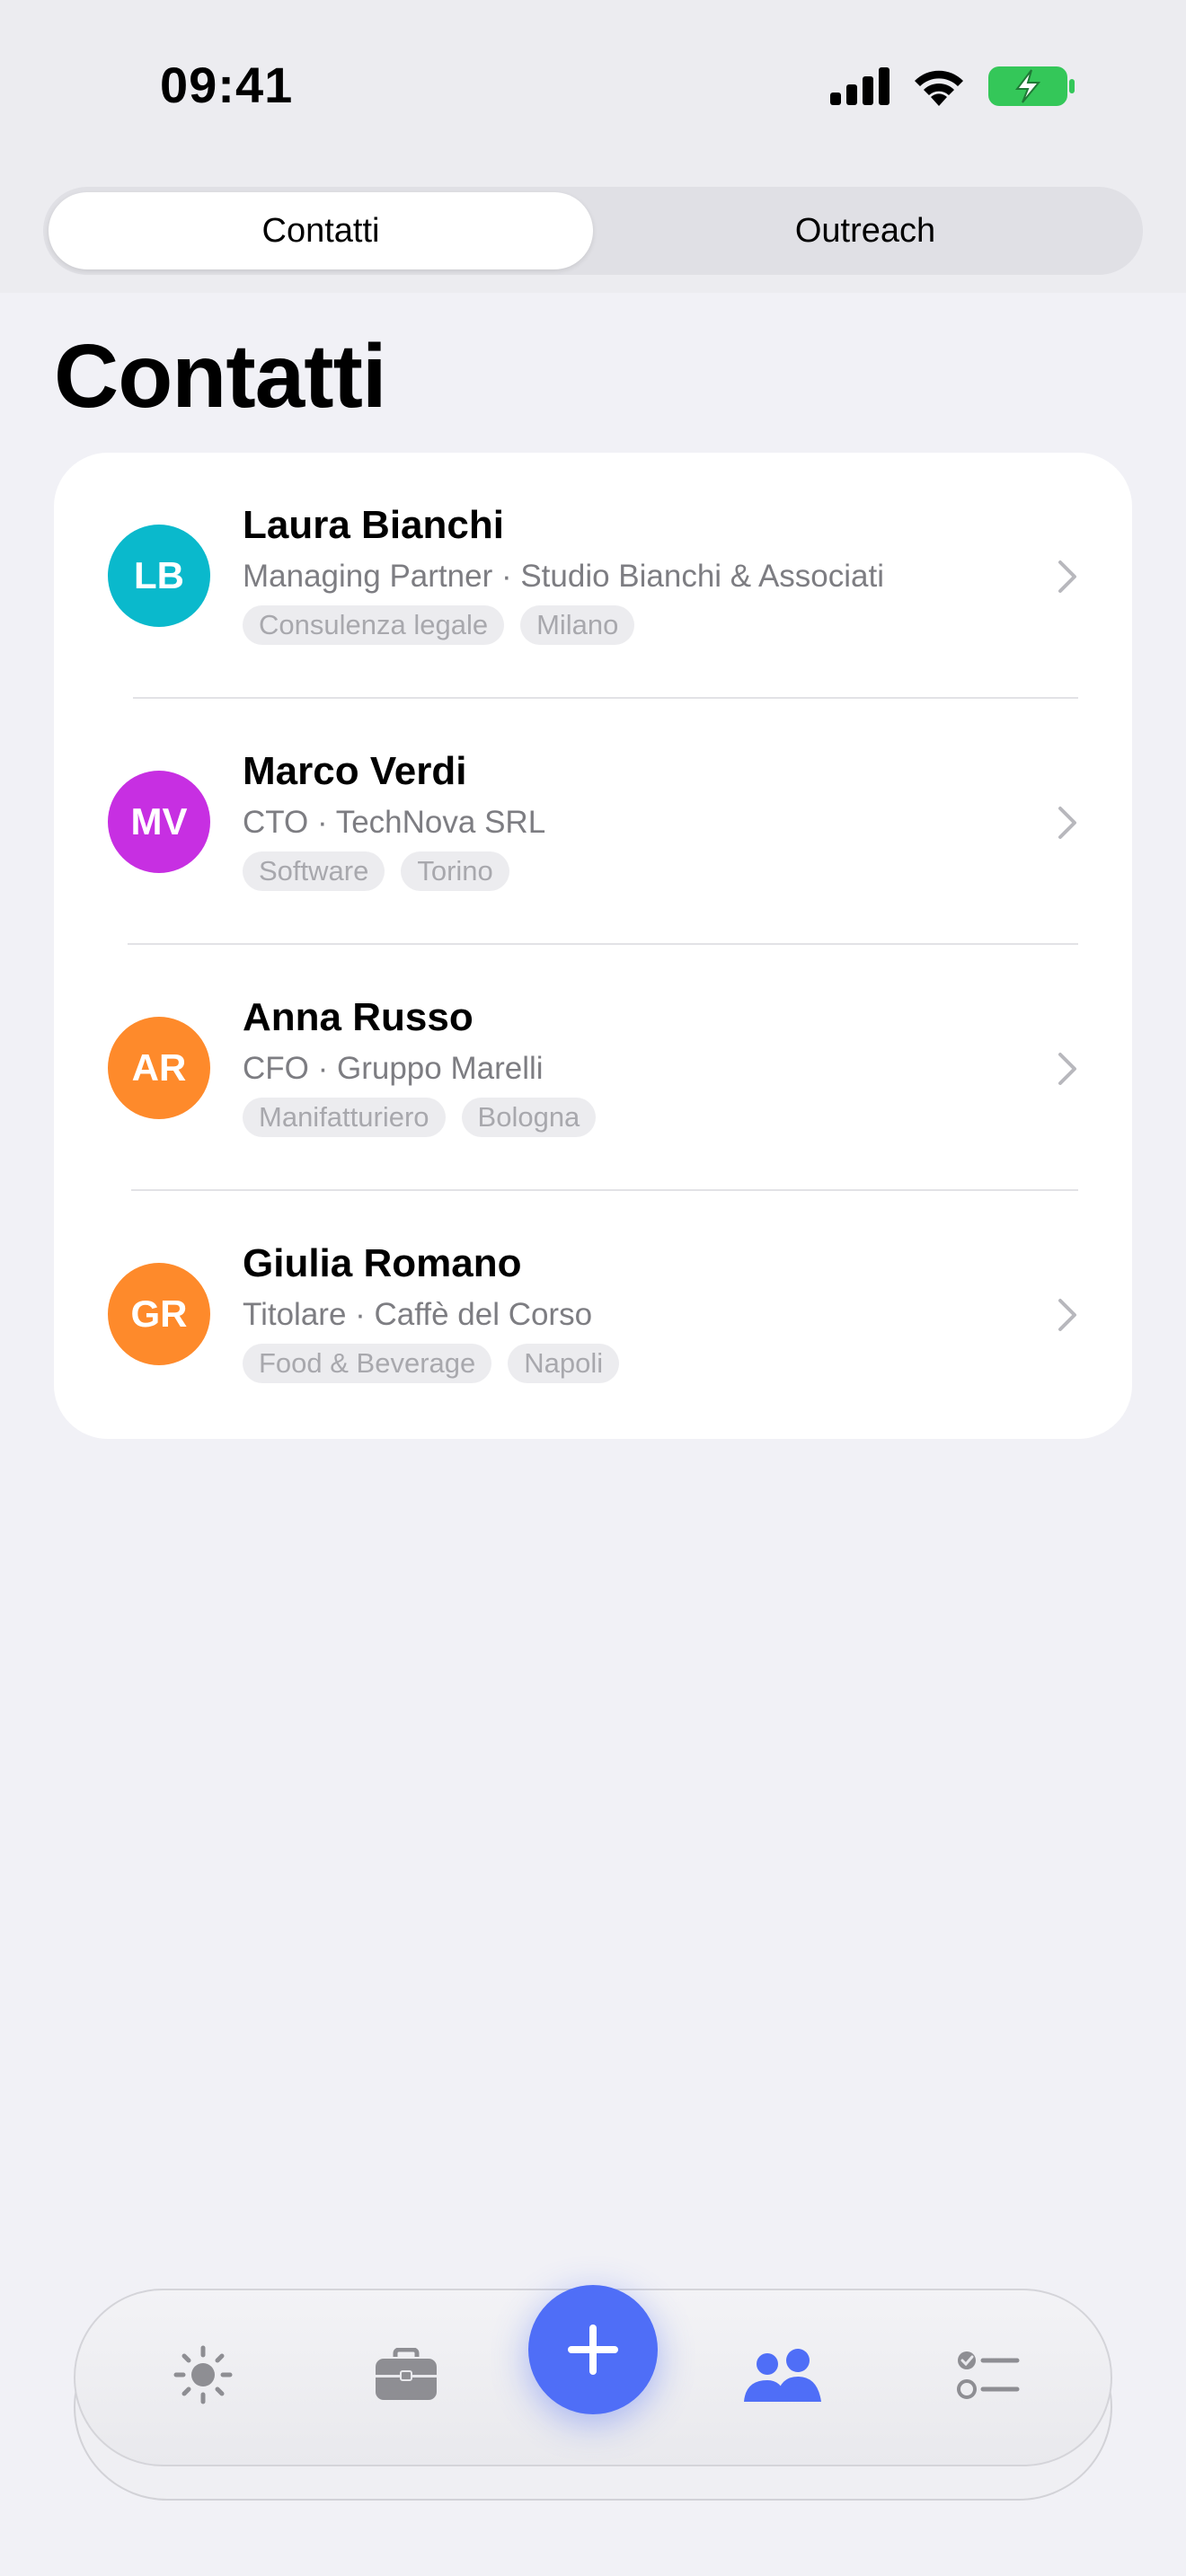 This screenshot has width=1186, height=2576. I want to click on tag-city: Milano, so click(577, 625).